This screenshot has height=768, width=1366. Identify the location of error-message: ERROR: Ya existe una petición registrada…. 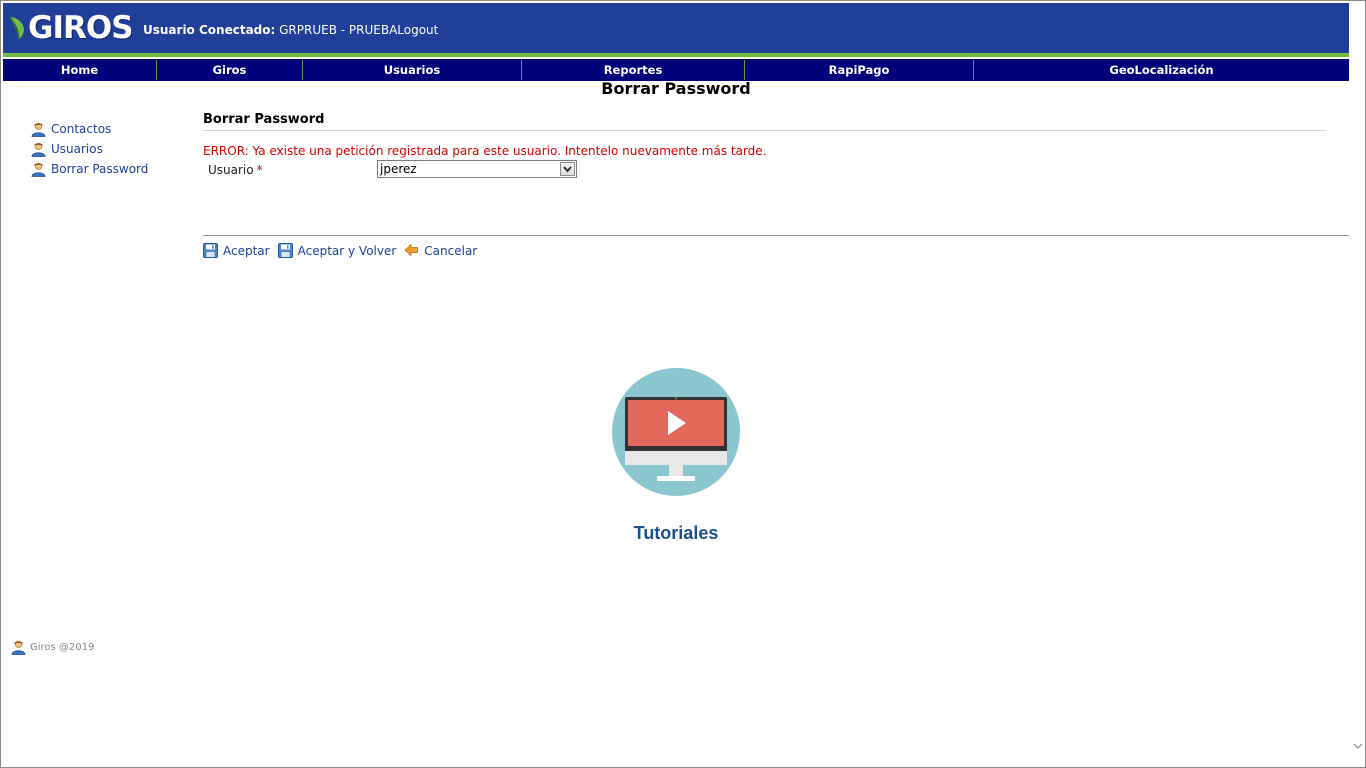
(485, 151).